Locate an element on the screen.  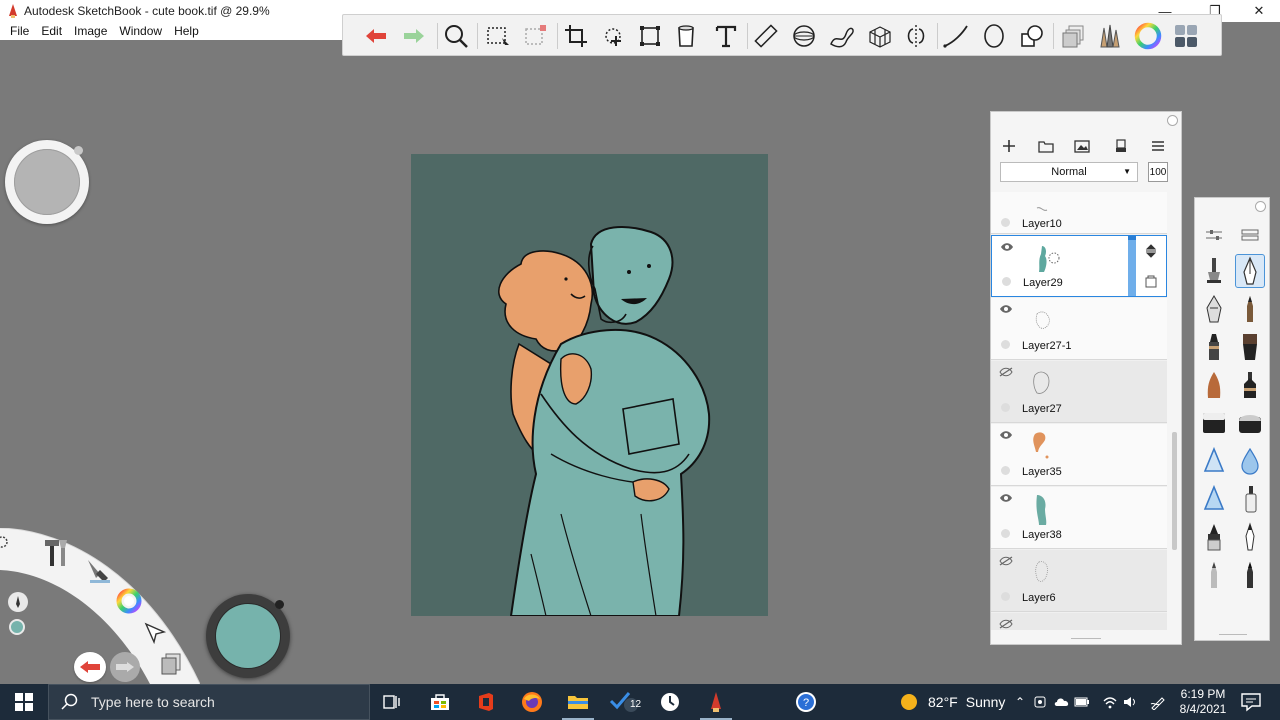
menu-file: File is located at coordinates (19, 31).